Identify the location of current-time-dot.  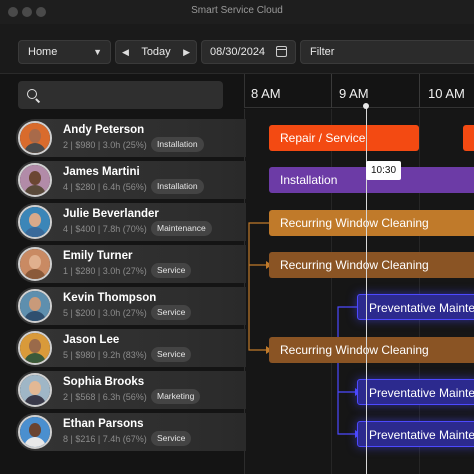
(366, 106).